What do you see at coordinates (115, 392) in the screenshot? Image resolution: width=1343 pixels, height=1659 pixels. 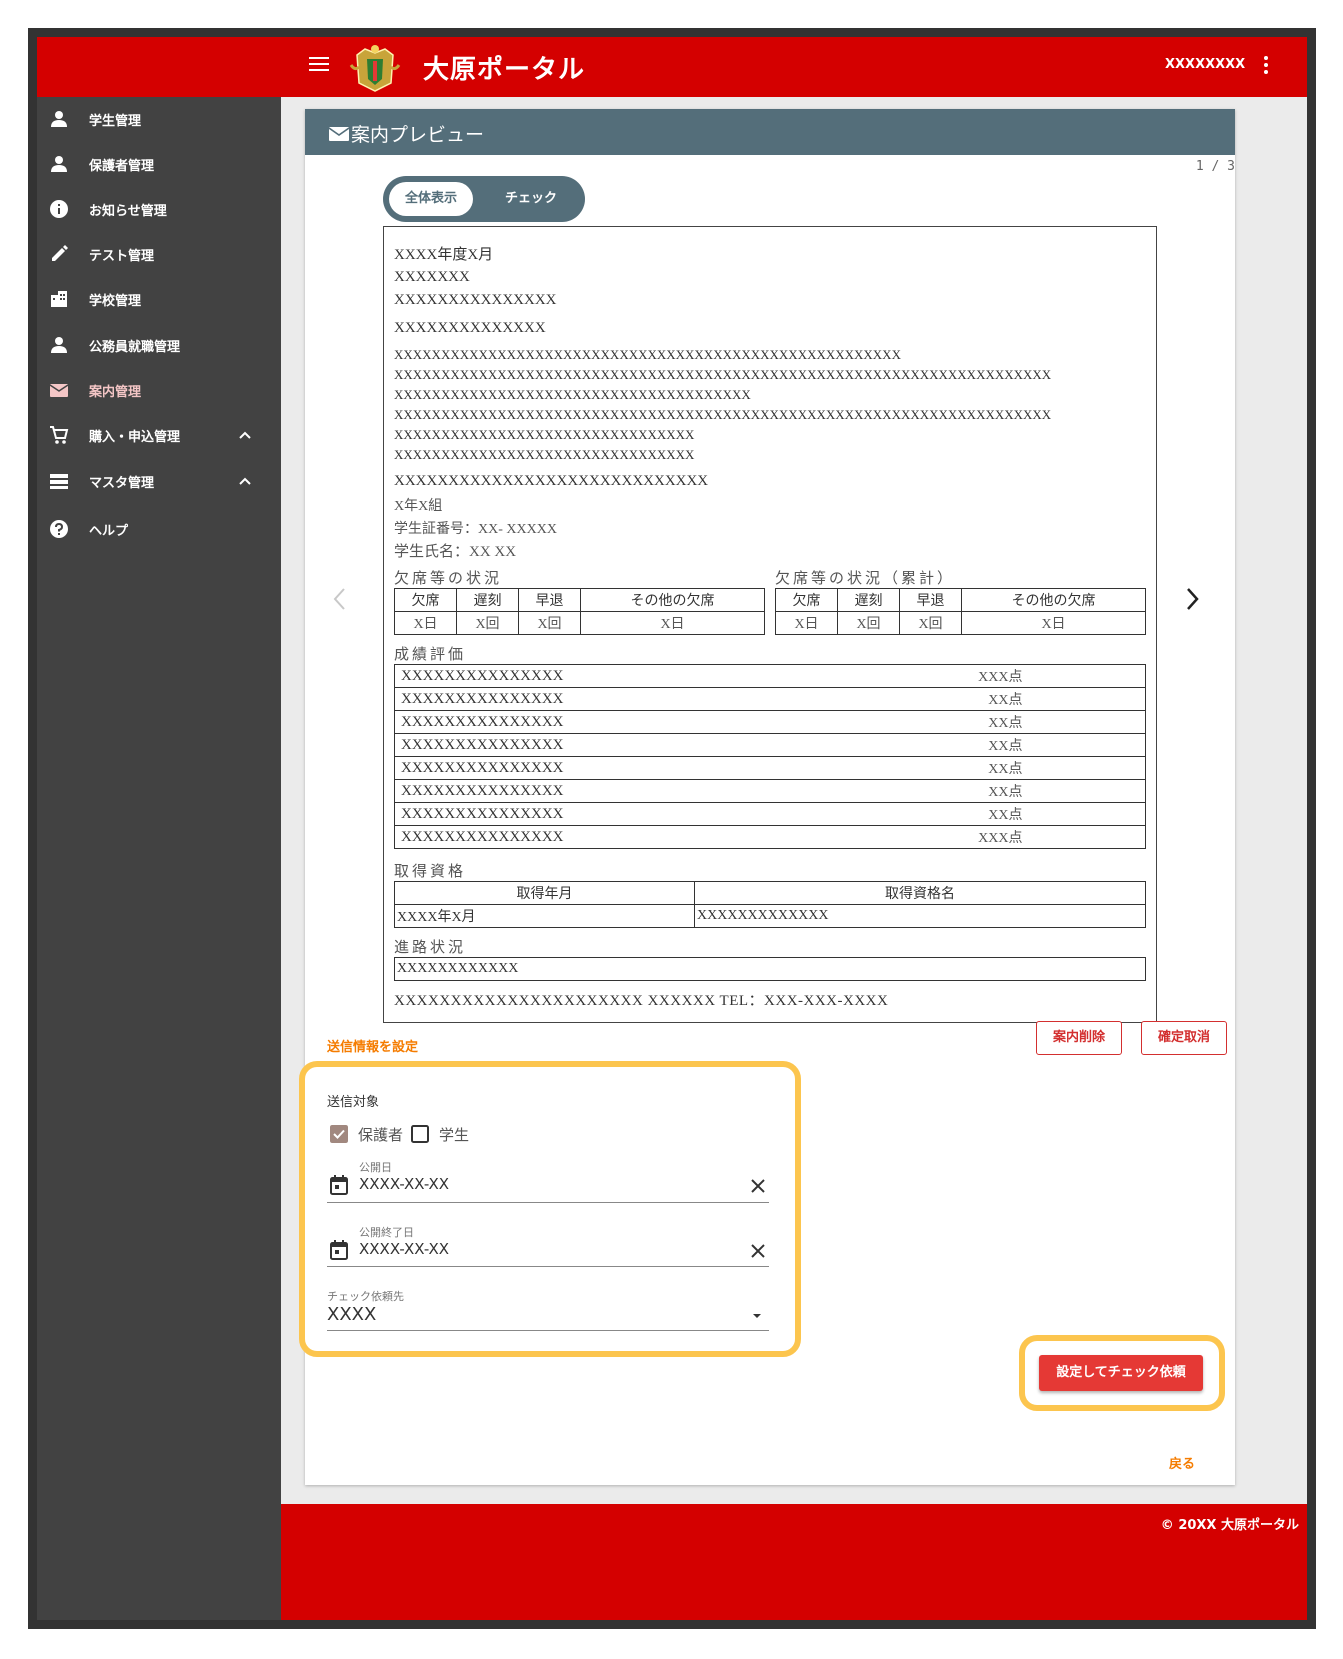 I see `sidebar-item-label: 案内管理` at bounding box center [115, 392].